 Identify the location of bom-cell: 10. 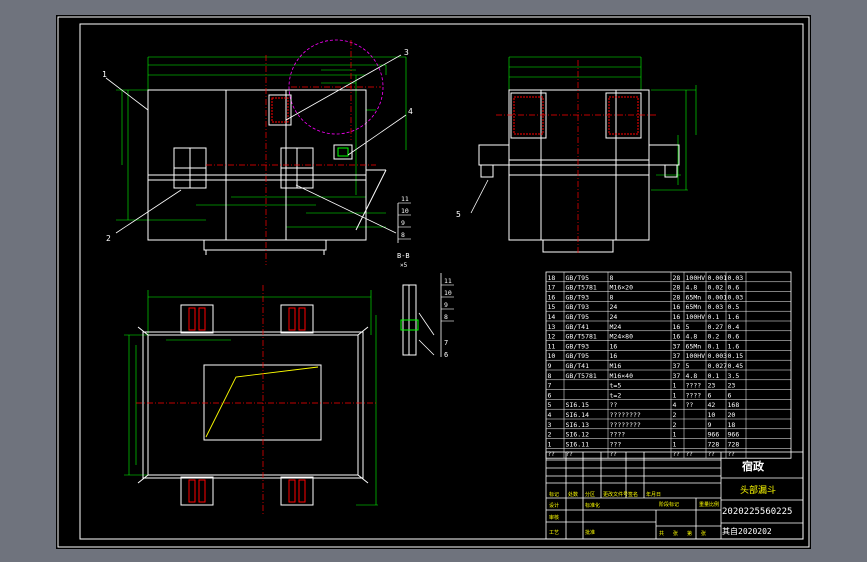
(552, 356).